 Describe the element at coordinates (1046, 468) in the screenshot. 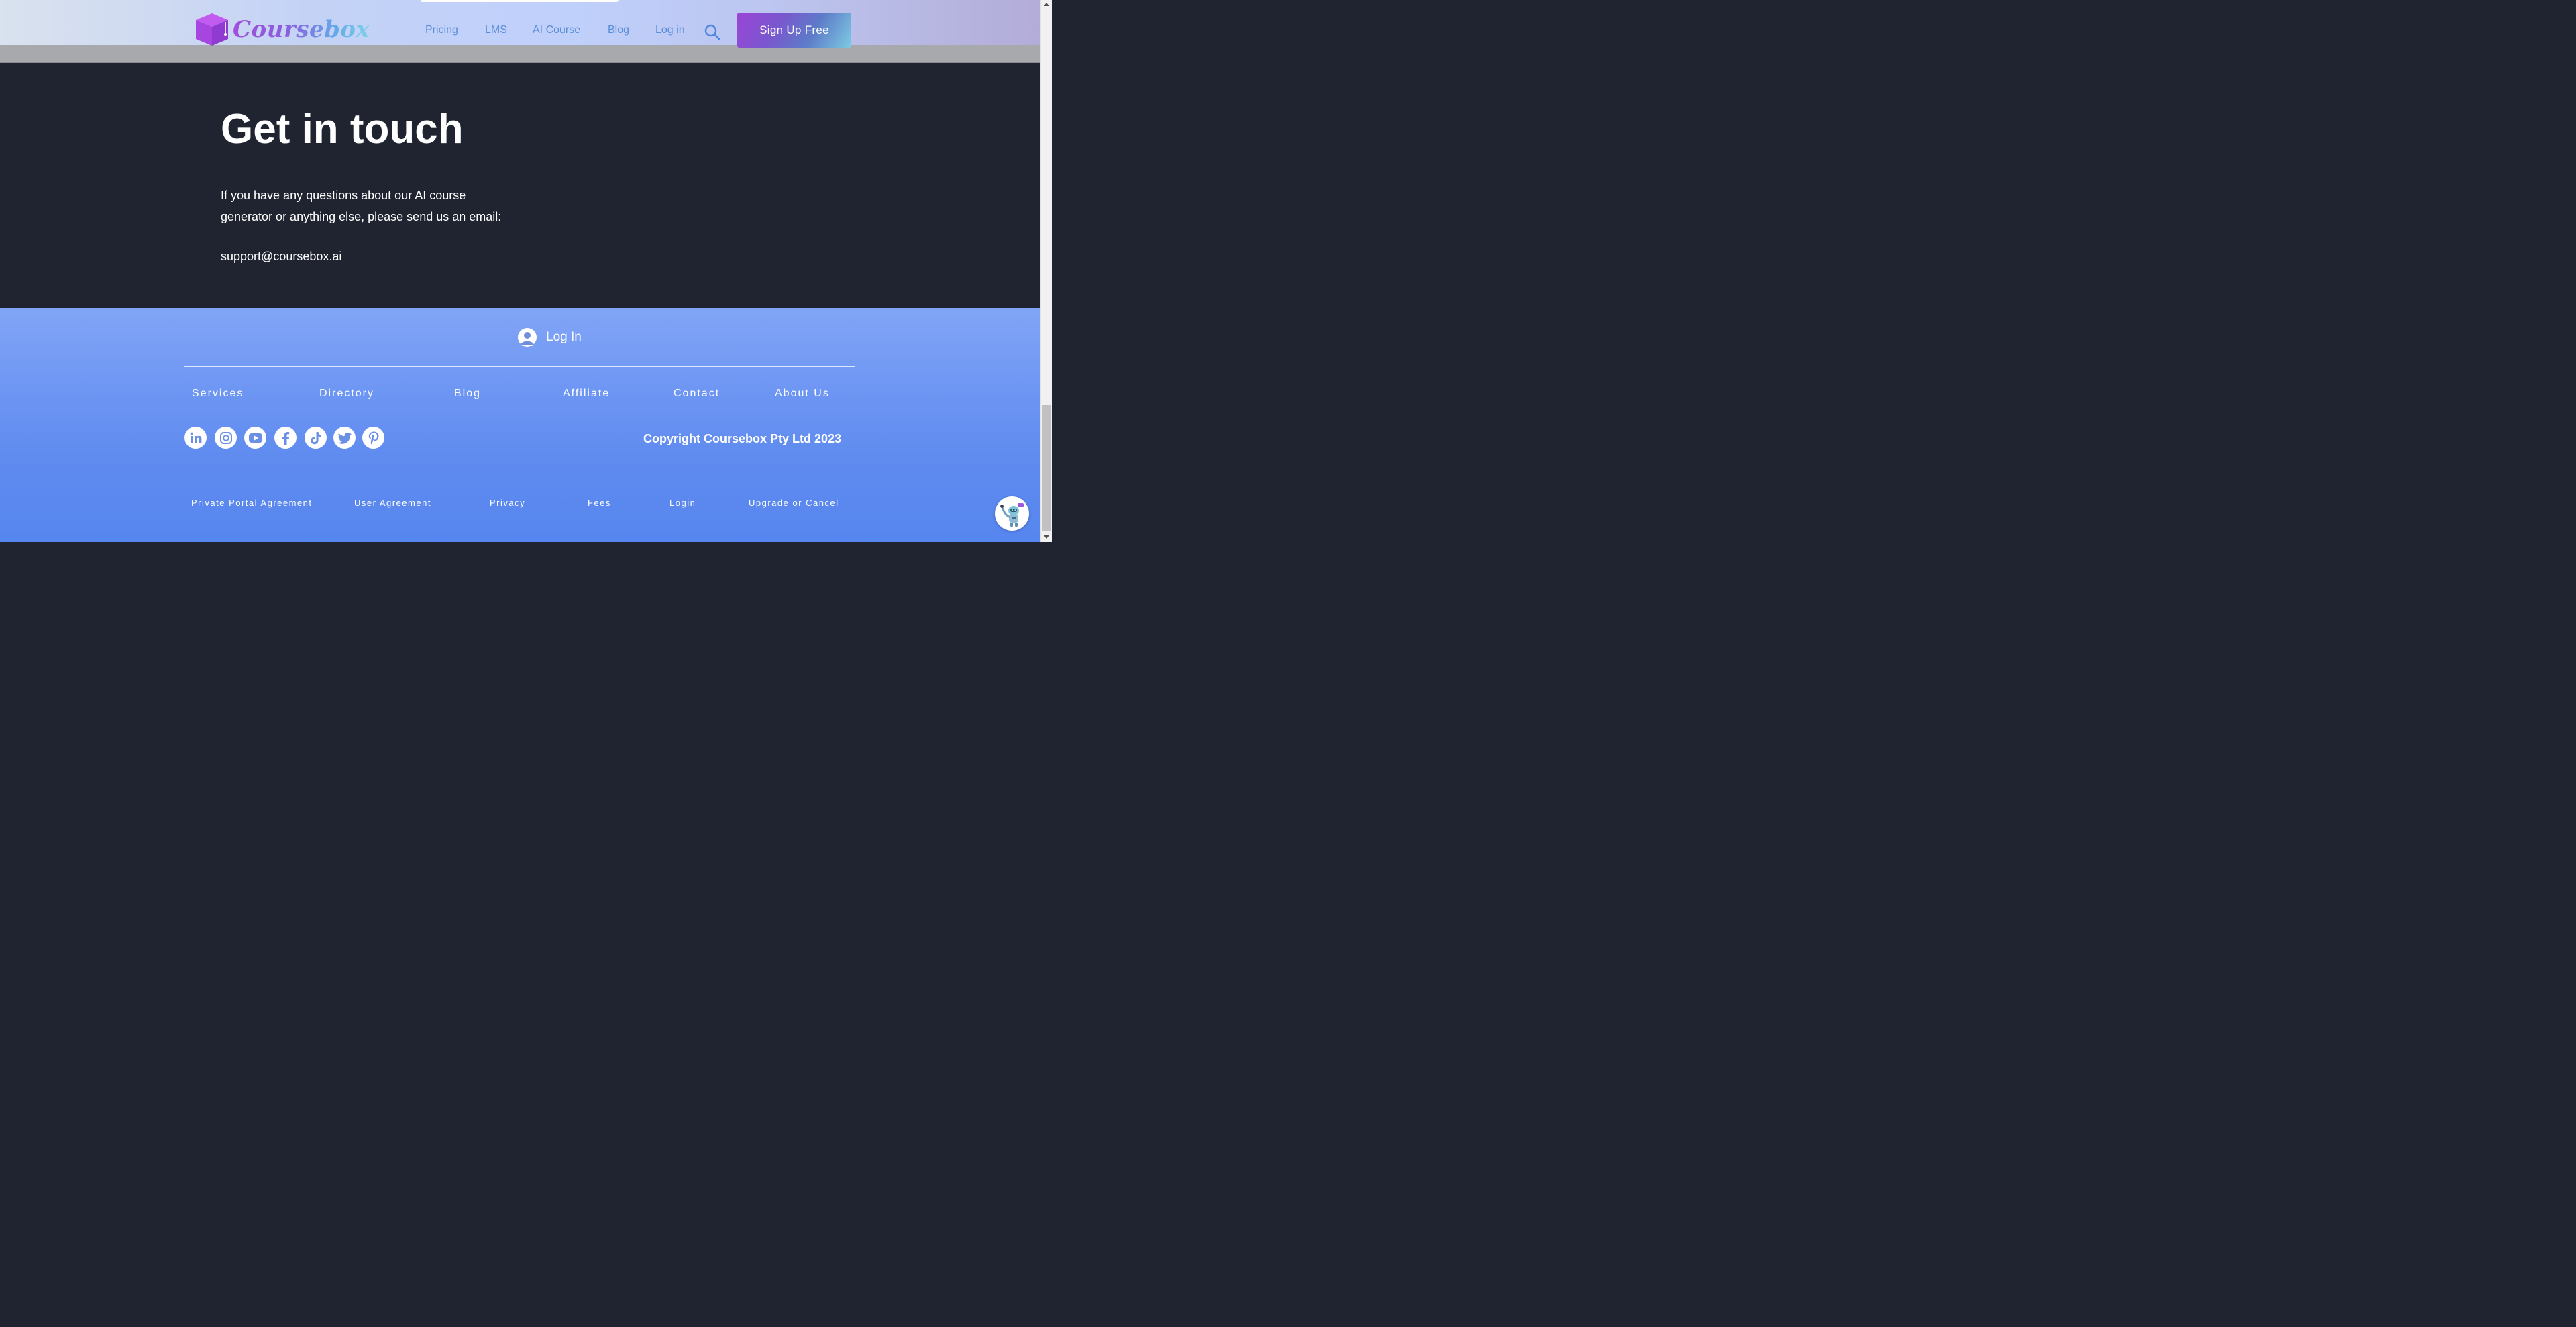

I see `scrollbar-thumb` at that location.